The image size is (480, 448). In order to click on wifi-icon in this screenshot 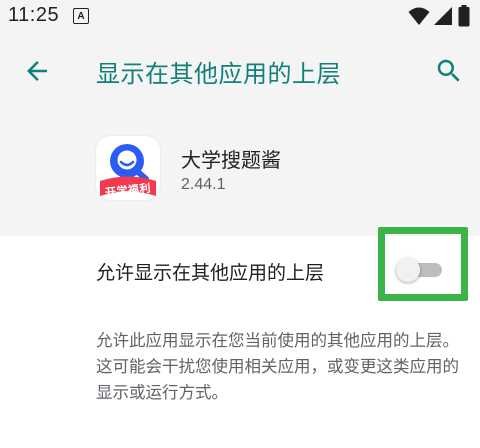, I will do `click(419, 16)`.